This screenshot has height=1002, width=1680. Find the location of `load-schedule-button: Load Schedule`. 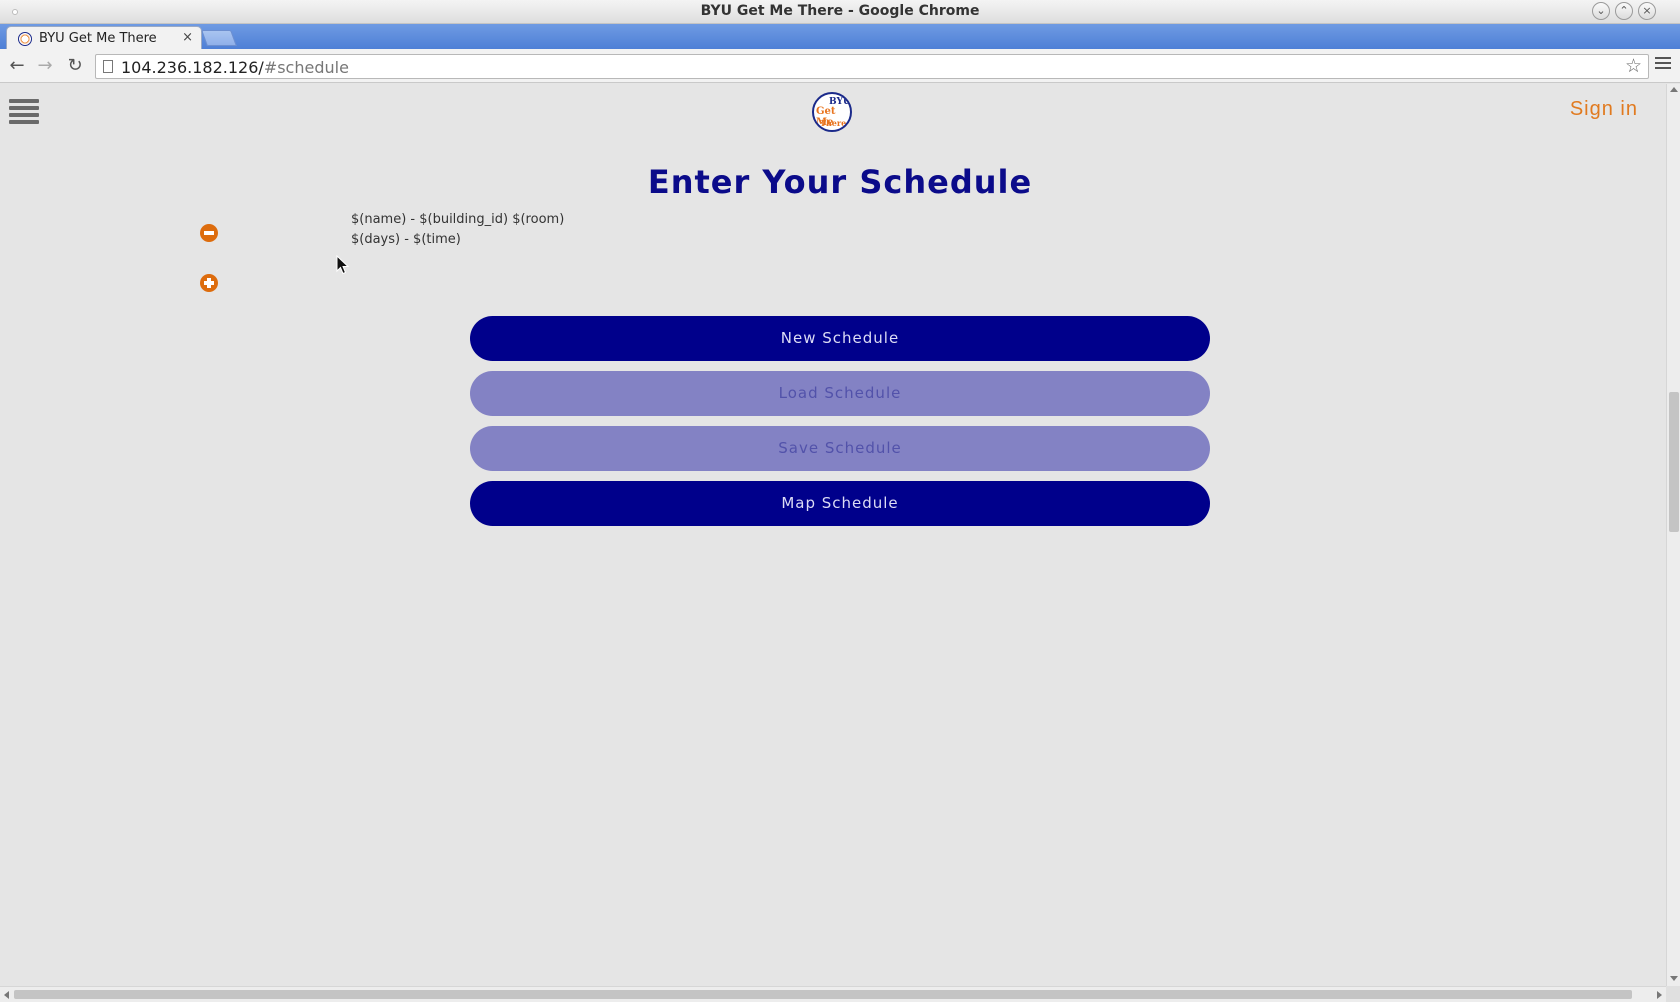

load-schedule-button: Load Schedule is located at coordinates (840, 393).